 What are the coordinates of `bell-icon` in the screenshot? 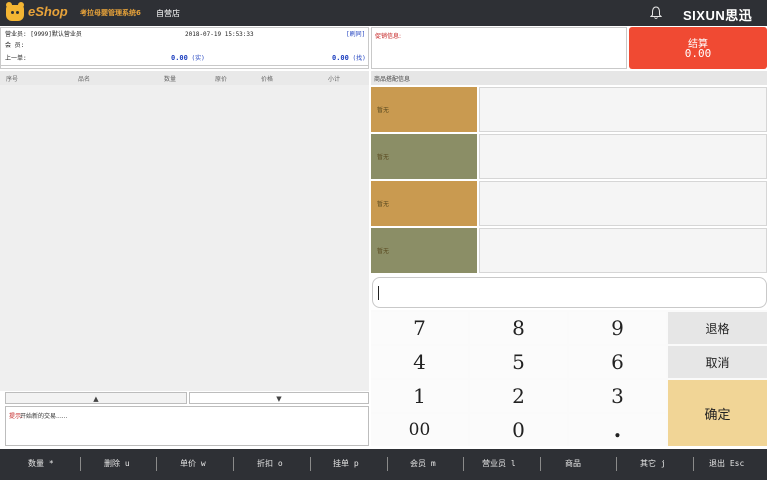 It's located at (656, 13).